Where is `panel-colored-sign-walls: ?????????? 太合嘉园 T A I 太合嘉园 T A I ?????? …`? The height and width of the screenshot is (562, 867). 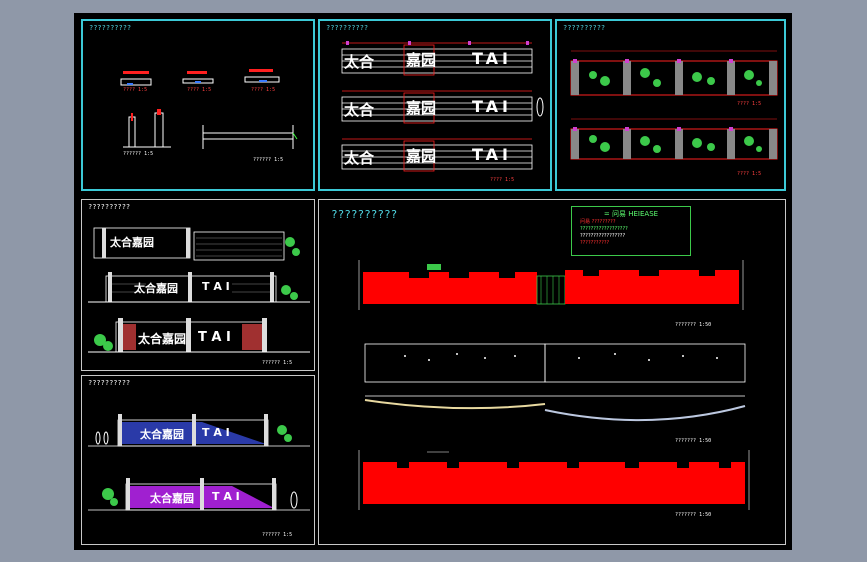
panel-colored-sign-walls: ?????????? 太合嘉园 T A I 太合嘉园 T A I ?????? … is located at coordinates (198, 460).